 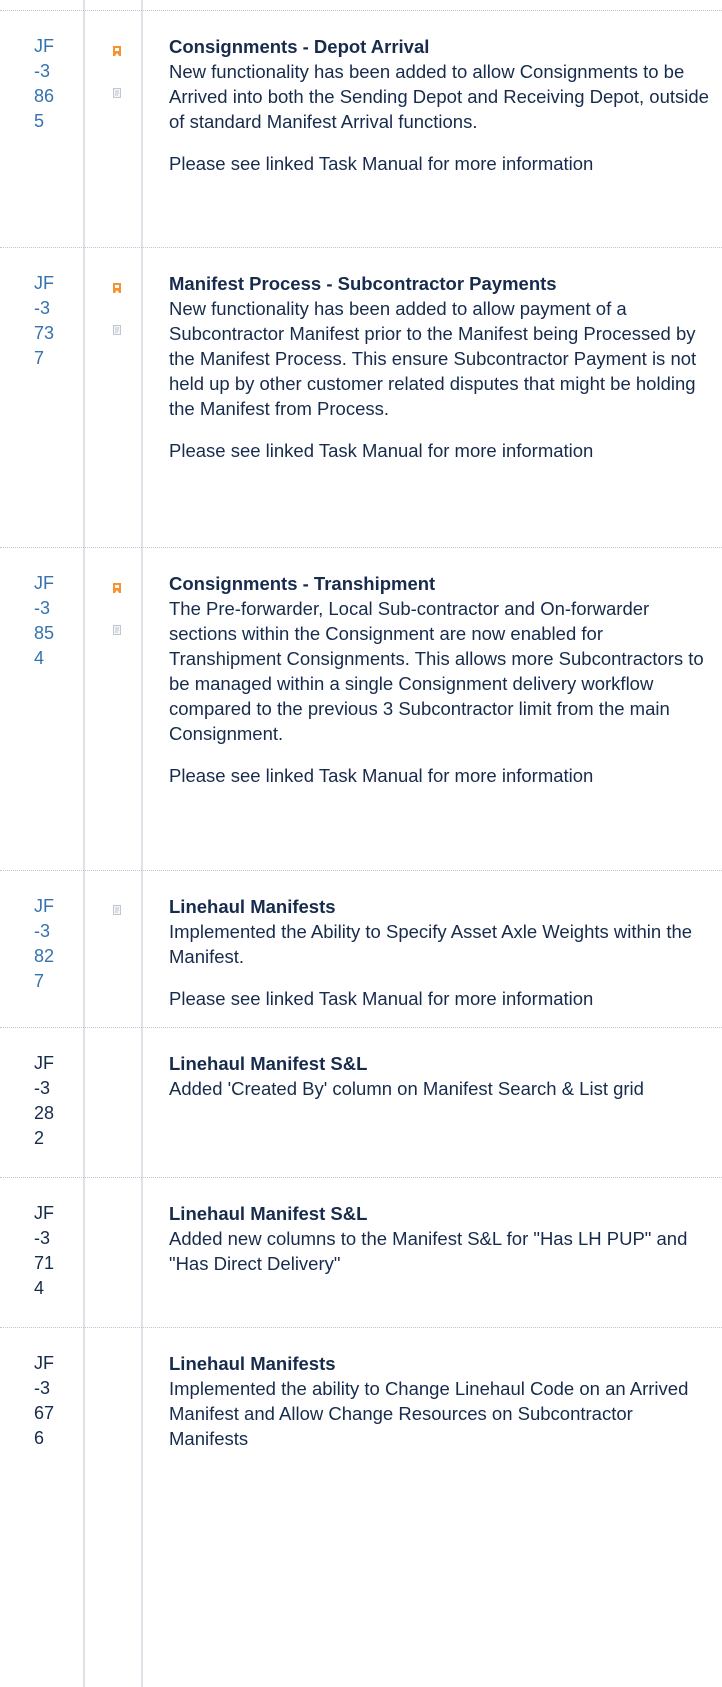 I want to click on issue-key-part: 6, so click(x=39, y=1438).